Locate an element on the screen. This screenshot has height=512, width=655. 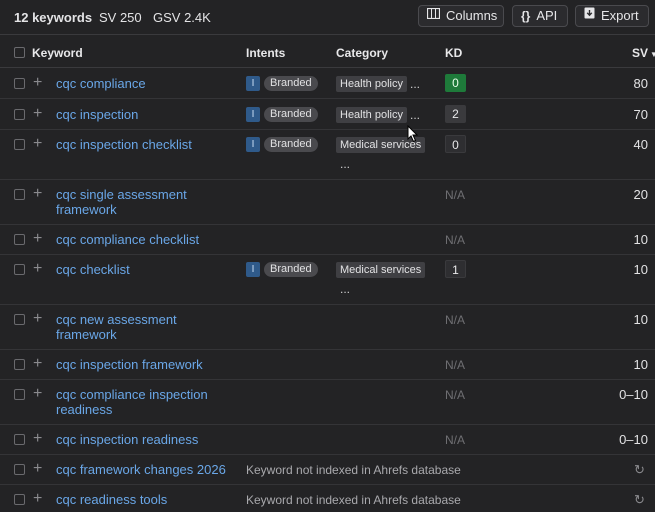
header-intents: Intents is located at coordinates (265, 53).